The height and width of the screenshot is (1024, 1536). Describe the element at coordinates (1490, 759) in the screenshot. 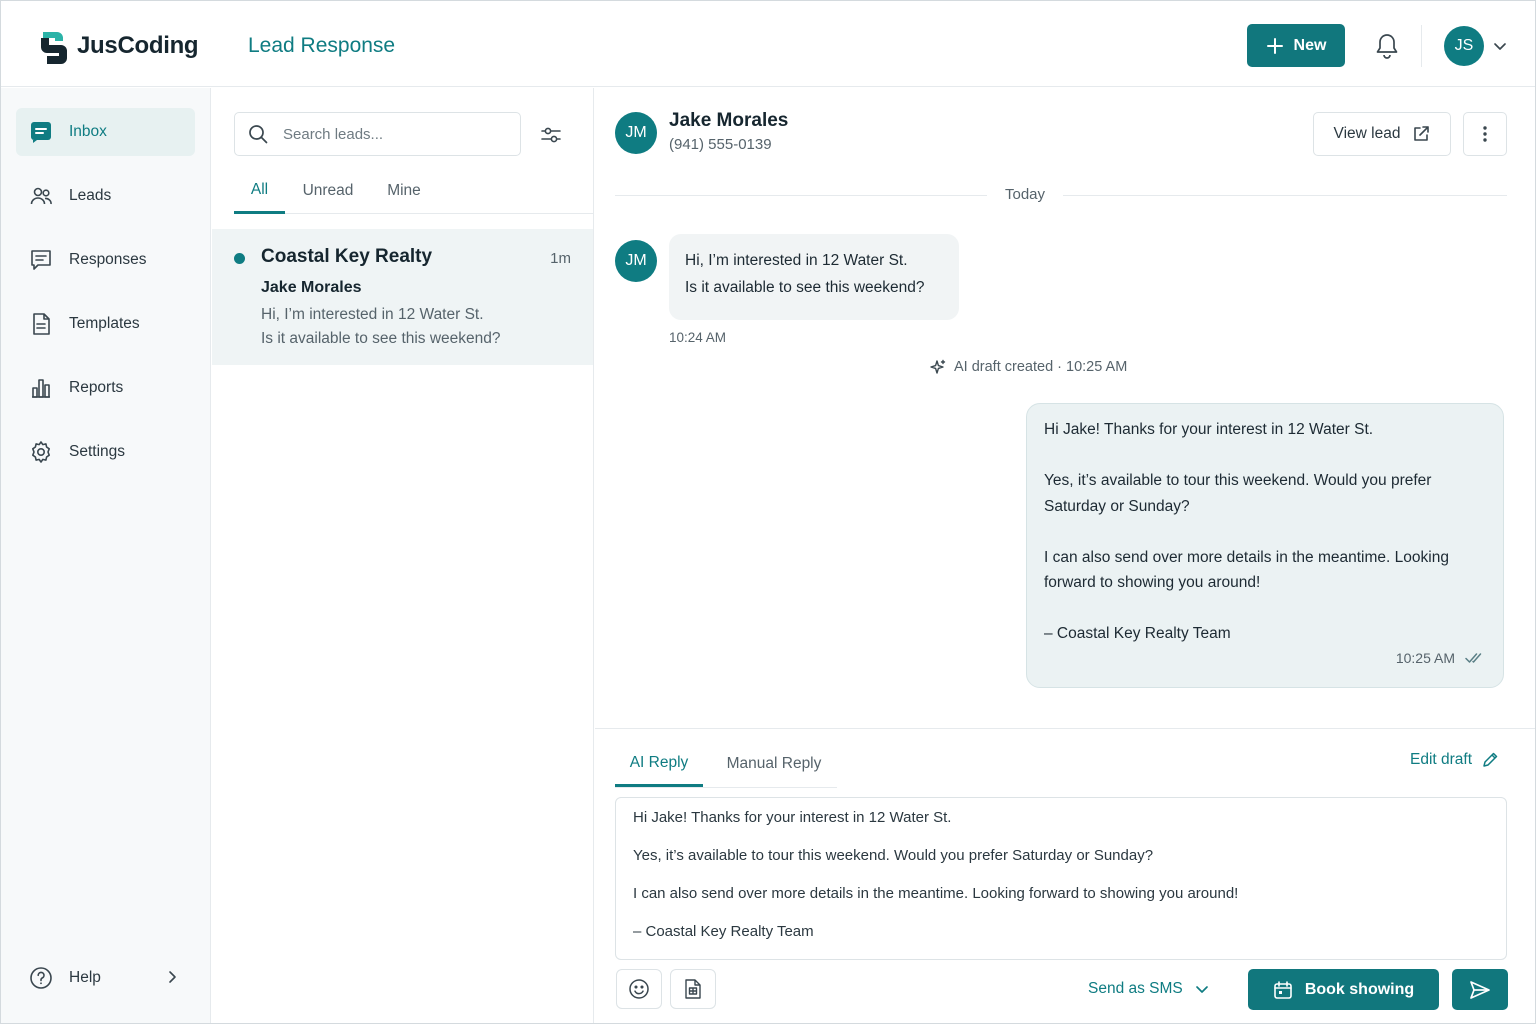

I see `pencil-icon` at that location.